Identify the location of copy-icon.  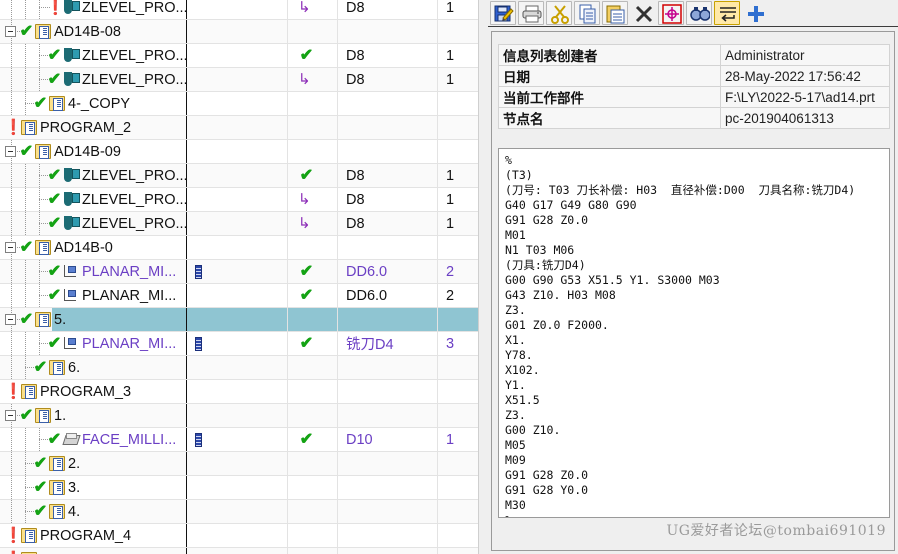
(587, 13).